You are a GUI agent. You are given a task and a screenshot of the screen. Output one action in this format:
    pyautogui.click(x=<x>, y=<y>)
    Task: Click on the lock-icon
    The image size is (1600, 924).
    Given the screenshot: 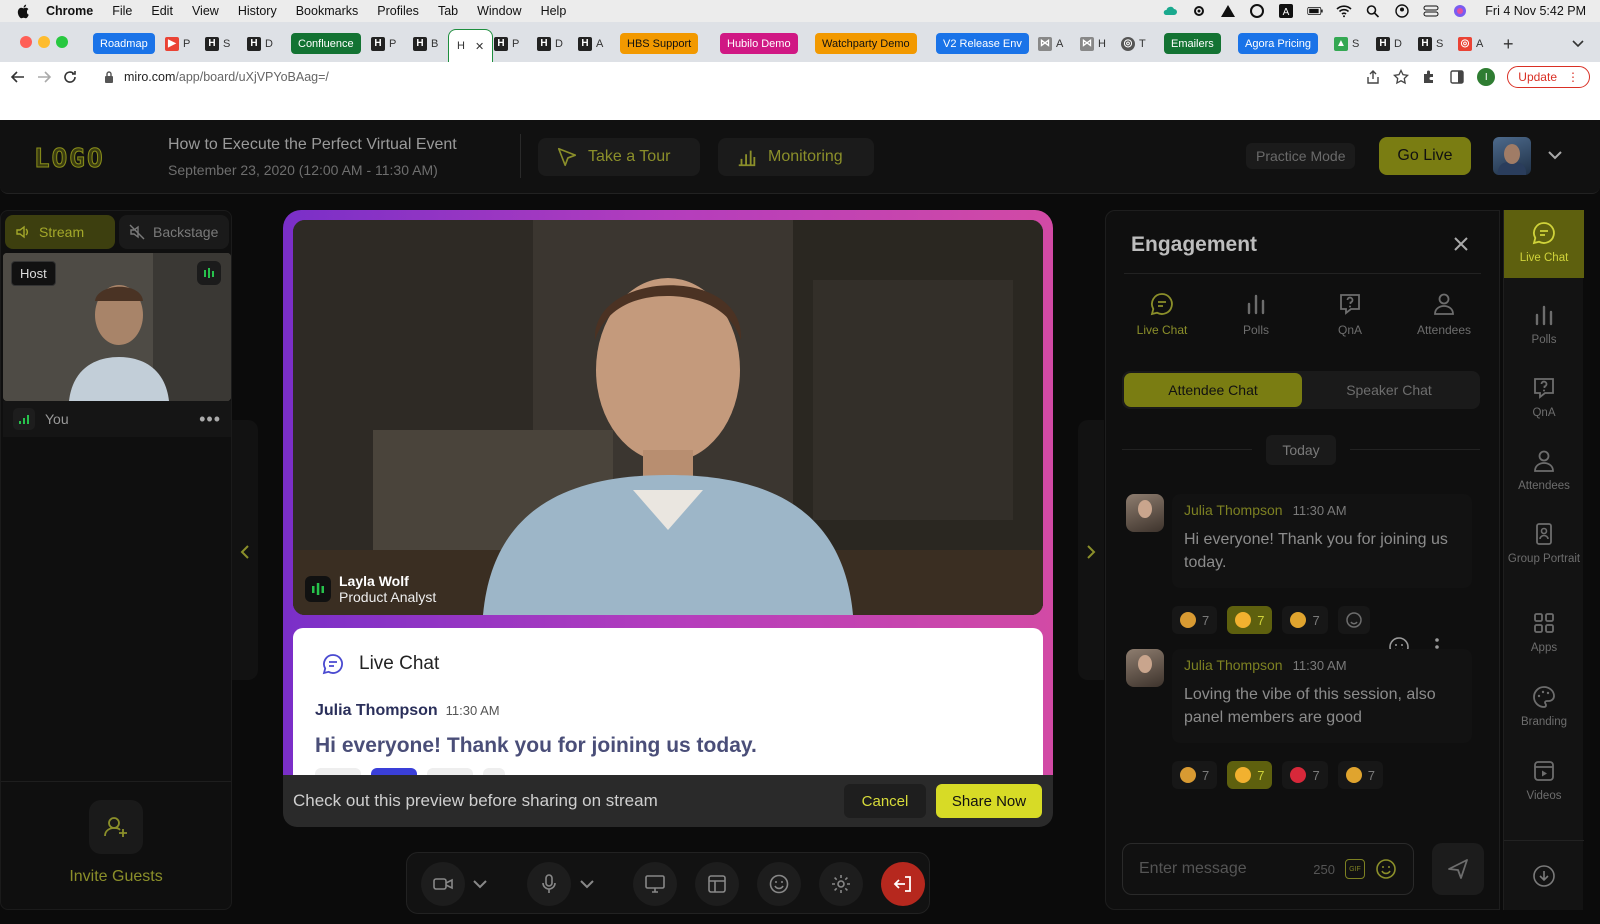 What is the action you would take?
    pyautogui.click(x=109, y=77)
    